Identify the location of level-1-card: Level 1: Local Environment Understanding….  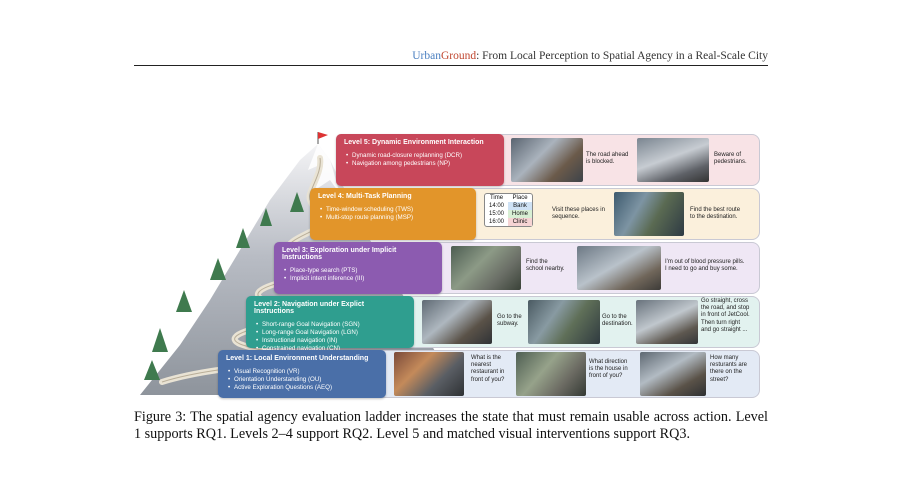
(302, 374).